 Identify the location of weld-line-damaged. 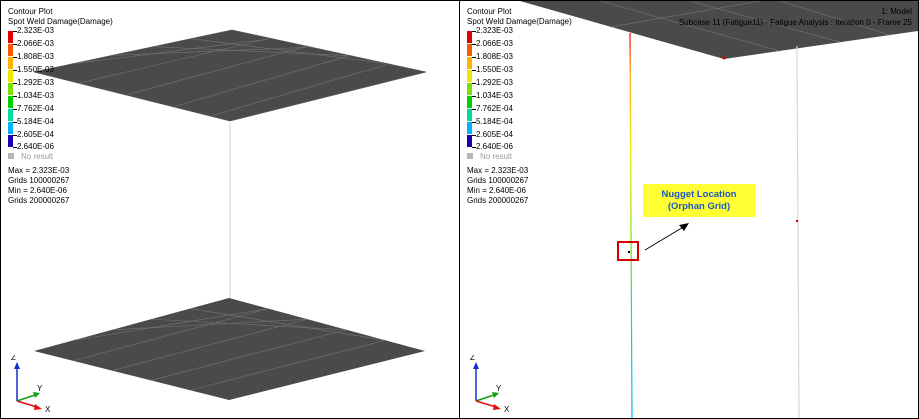
(631, 225).